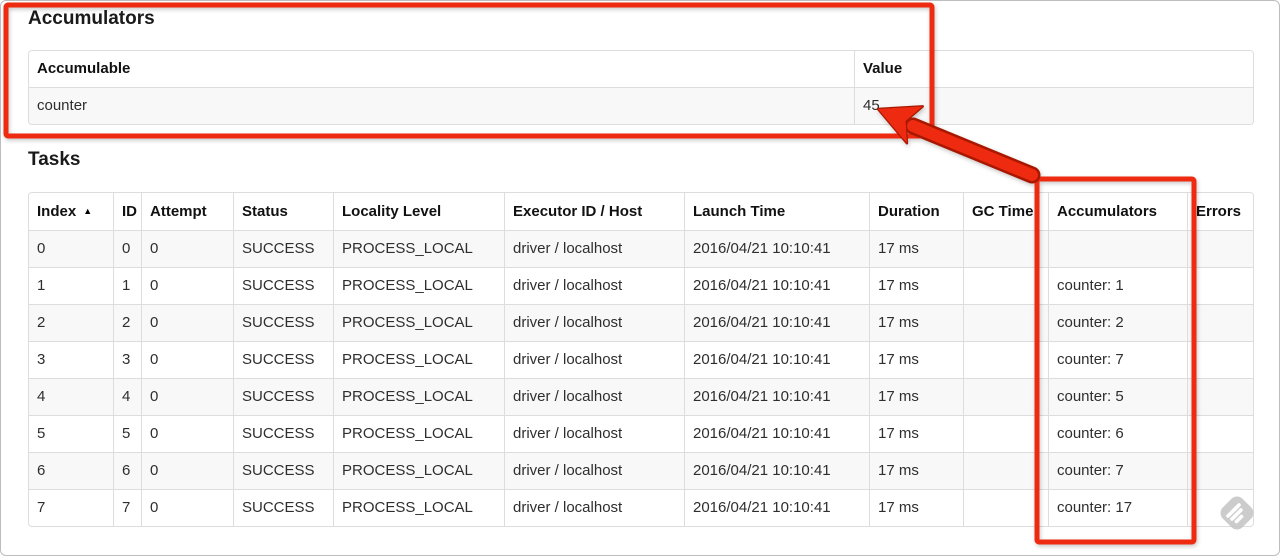  What do you see at coordinates (54, 159) in the screenshot?
I see `tasks-section-title: Tasks` at bounding box center [54, 159].